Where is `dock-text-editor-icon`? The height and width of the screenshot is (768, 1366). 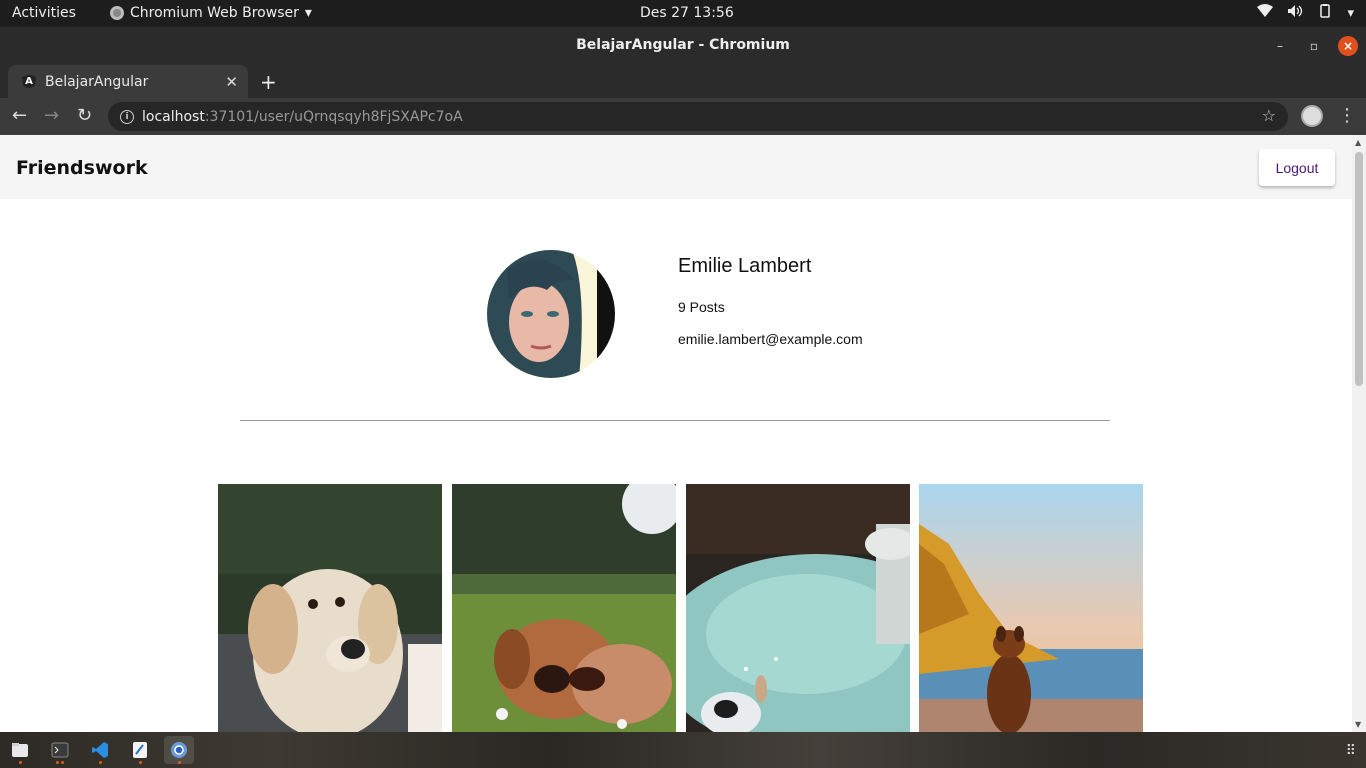
dock-text-editor-icon is located at coordinates (140, 750).